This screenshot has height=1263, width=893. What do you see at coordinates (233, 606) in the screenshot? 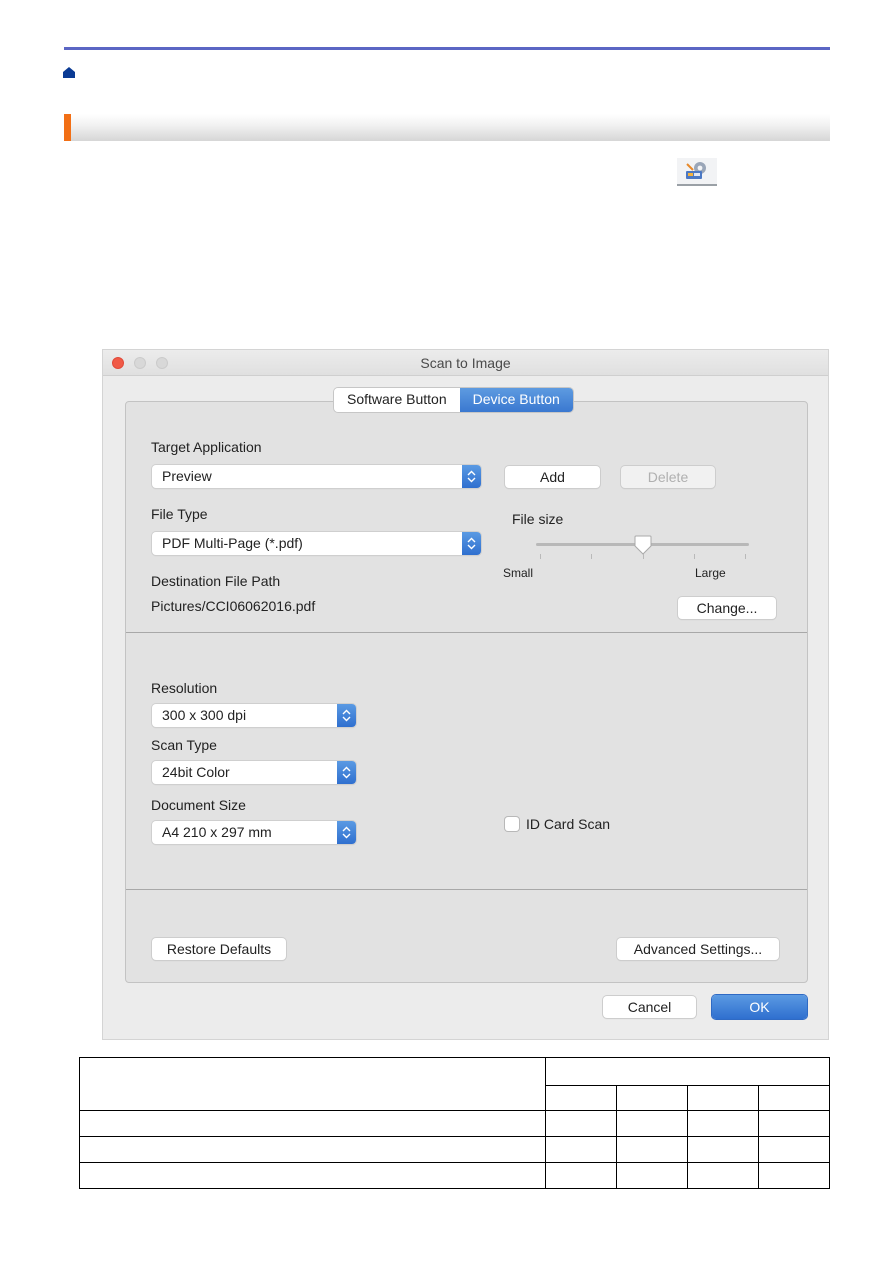
I see `destination-path-value: Pictures/CCI06062016.pdf` at bounding box center [233, 606].